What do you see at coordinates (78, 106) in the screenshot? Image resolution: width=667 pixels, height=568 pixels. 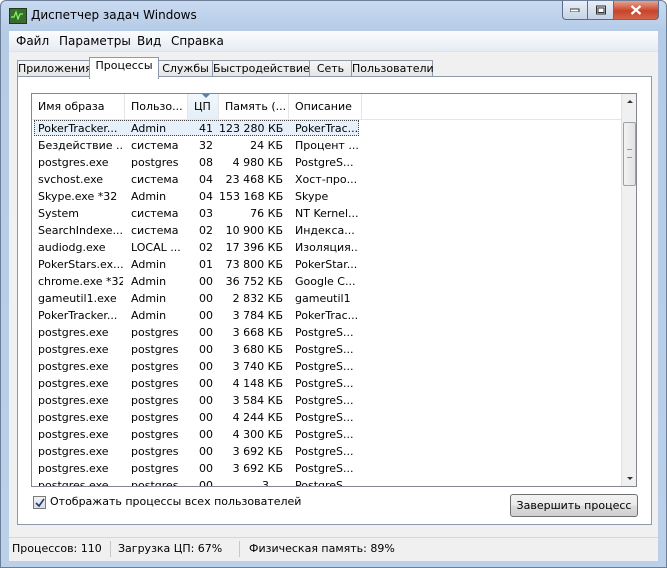 I see `column-header-image-name: Имя образа` at bounding box center [78, 106].